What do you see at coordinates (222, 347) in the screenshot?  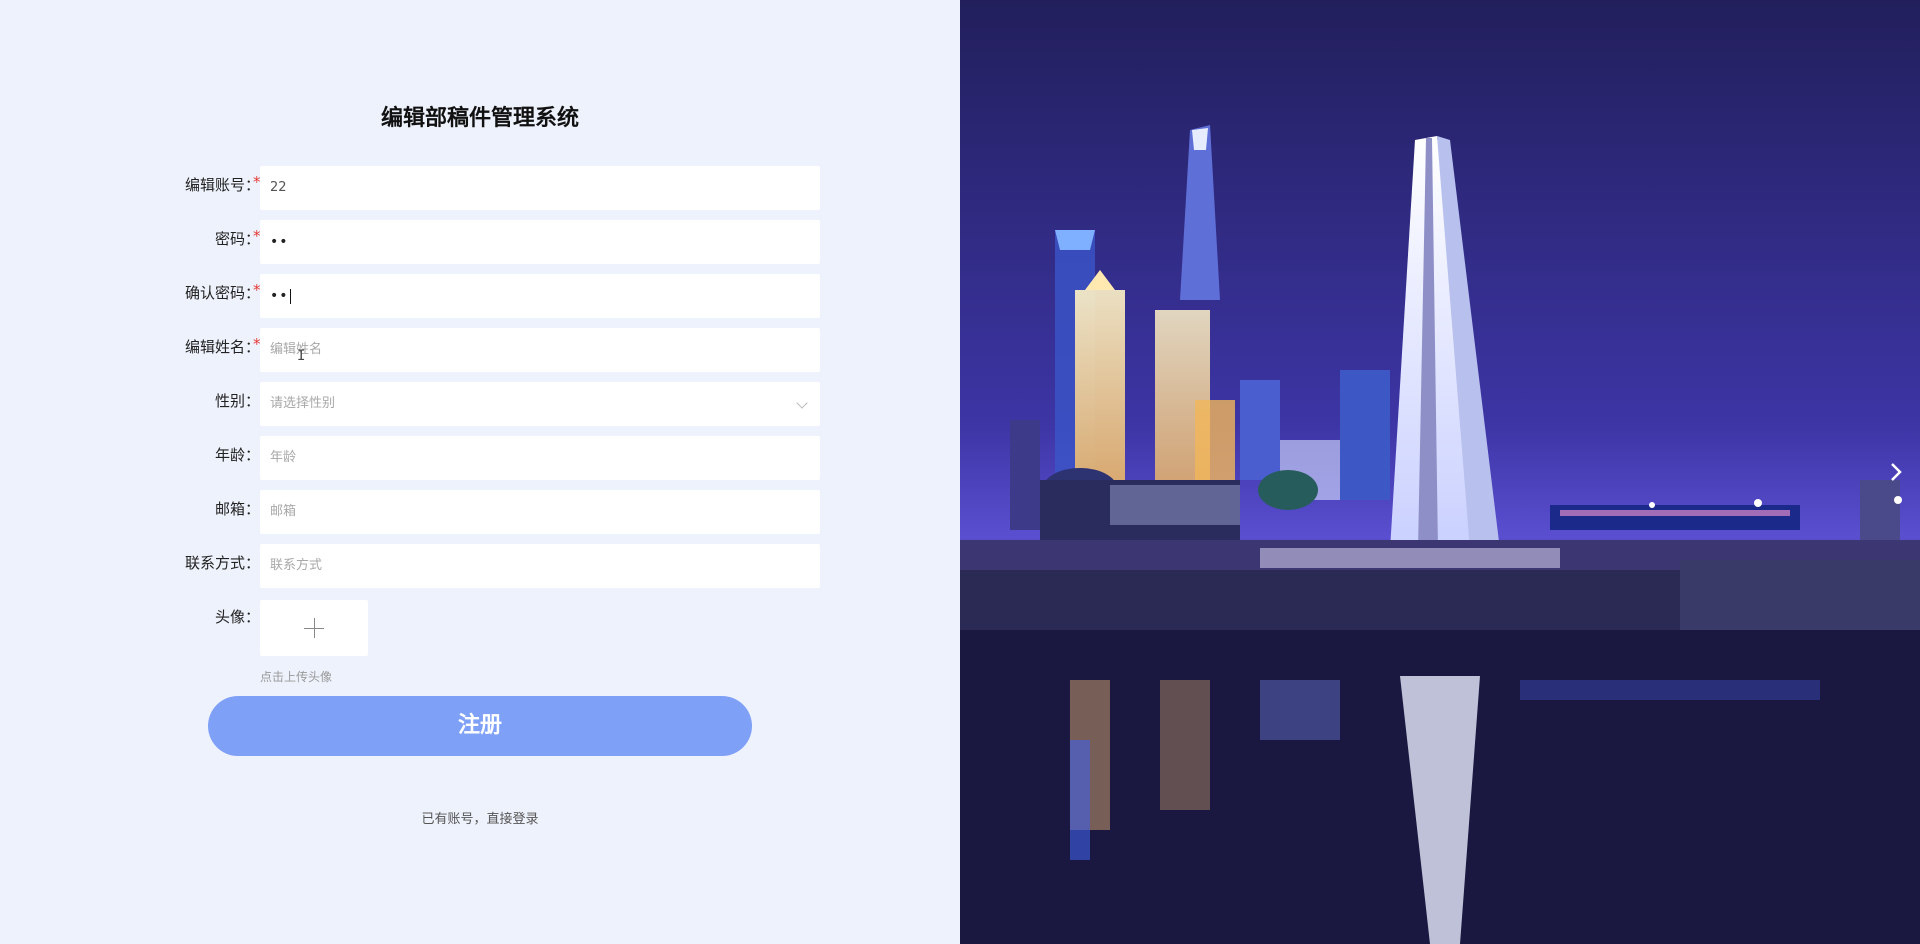 I see `name-label: 编辑姓名：` at bounding box center [222, 347].